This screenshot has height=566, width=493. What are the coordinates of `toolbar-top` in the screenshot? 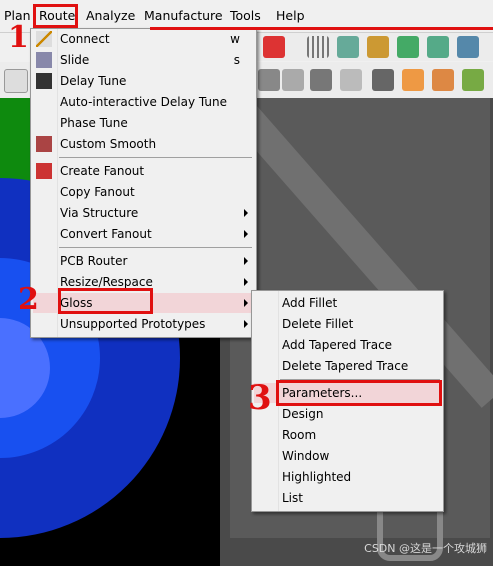 It's located at (374, 47).